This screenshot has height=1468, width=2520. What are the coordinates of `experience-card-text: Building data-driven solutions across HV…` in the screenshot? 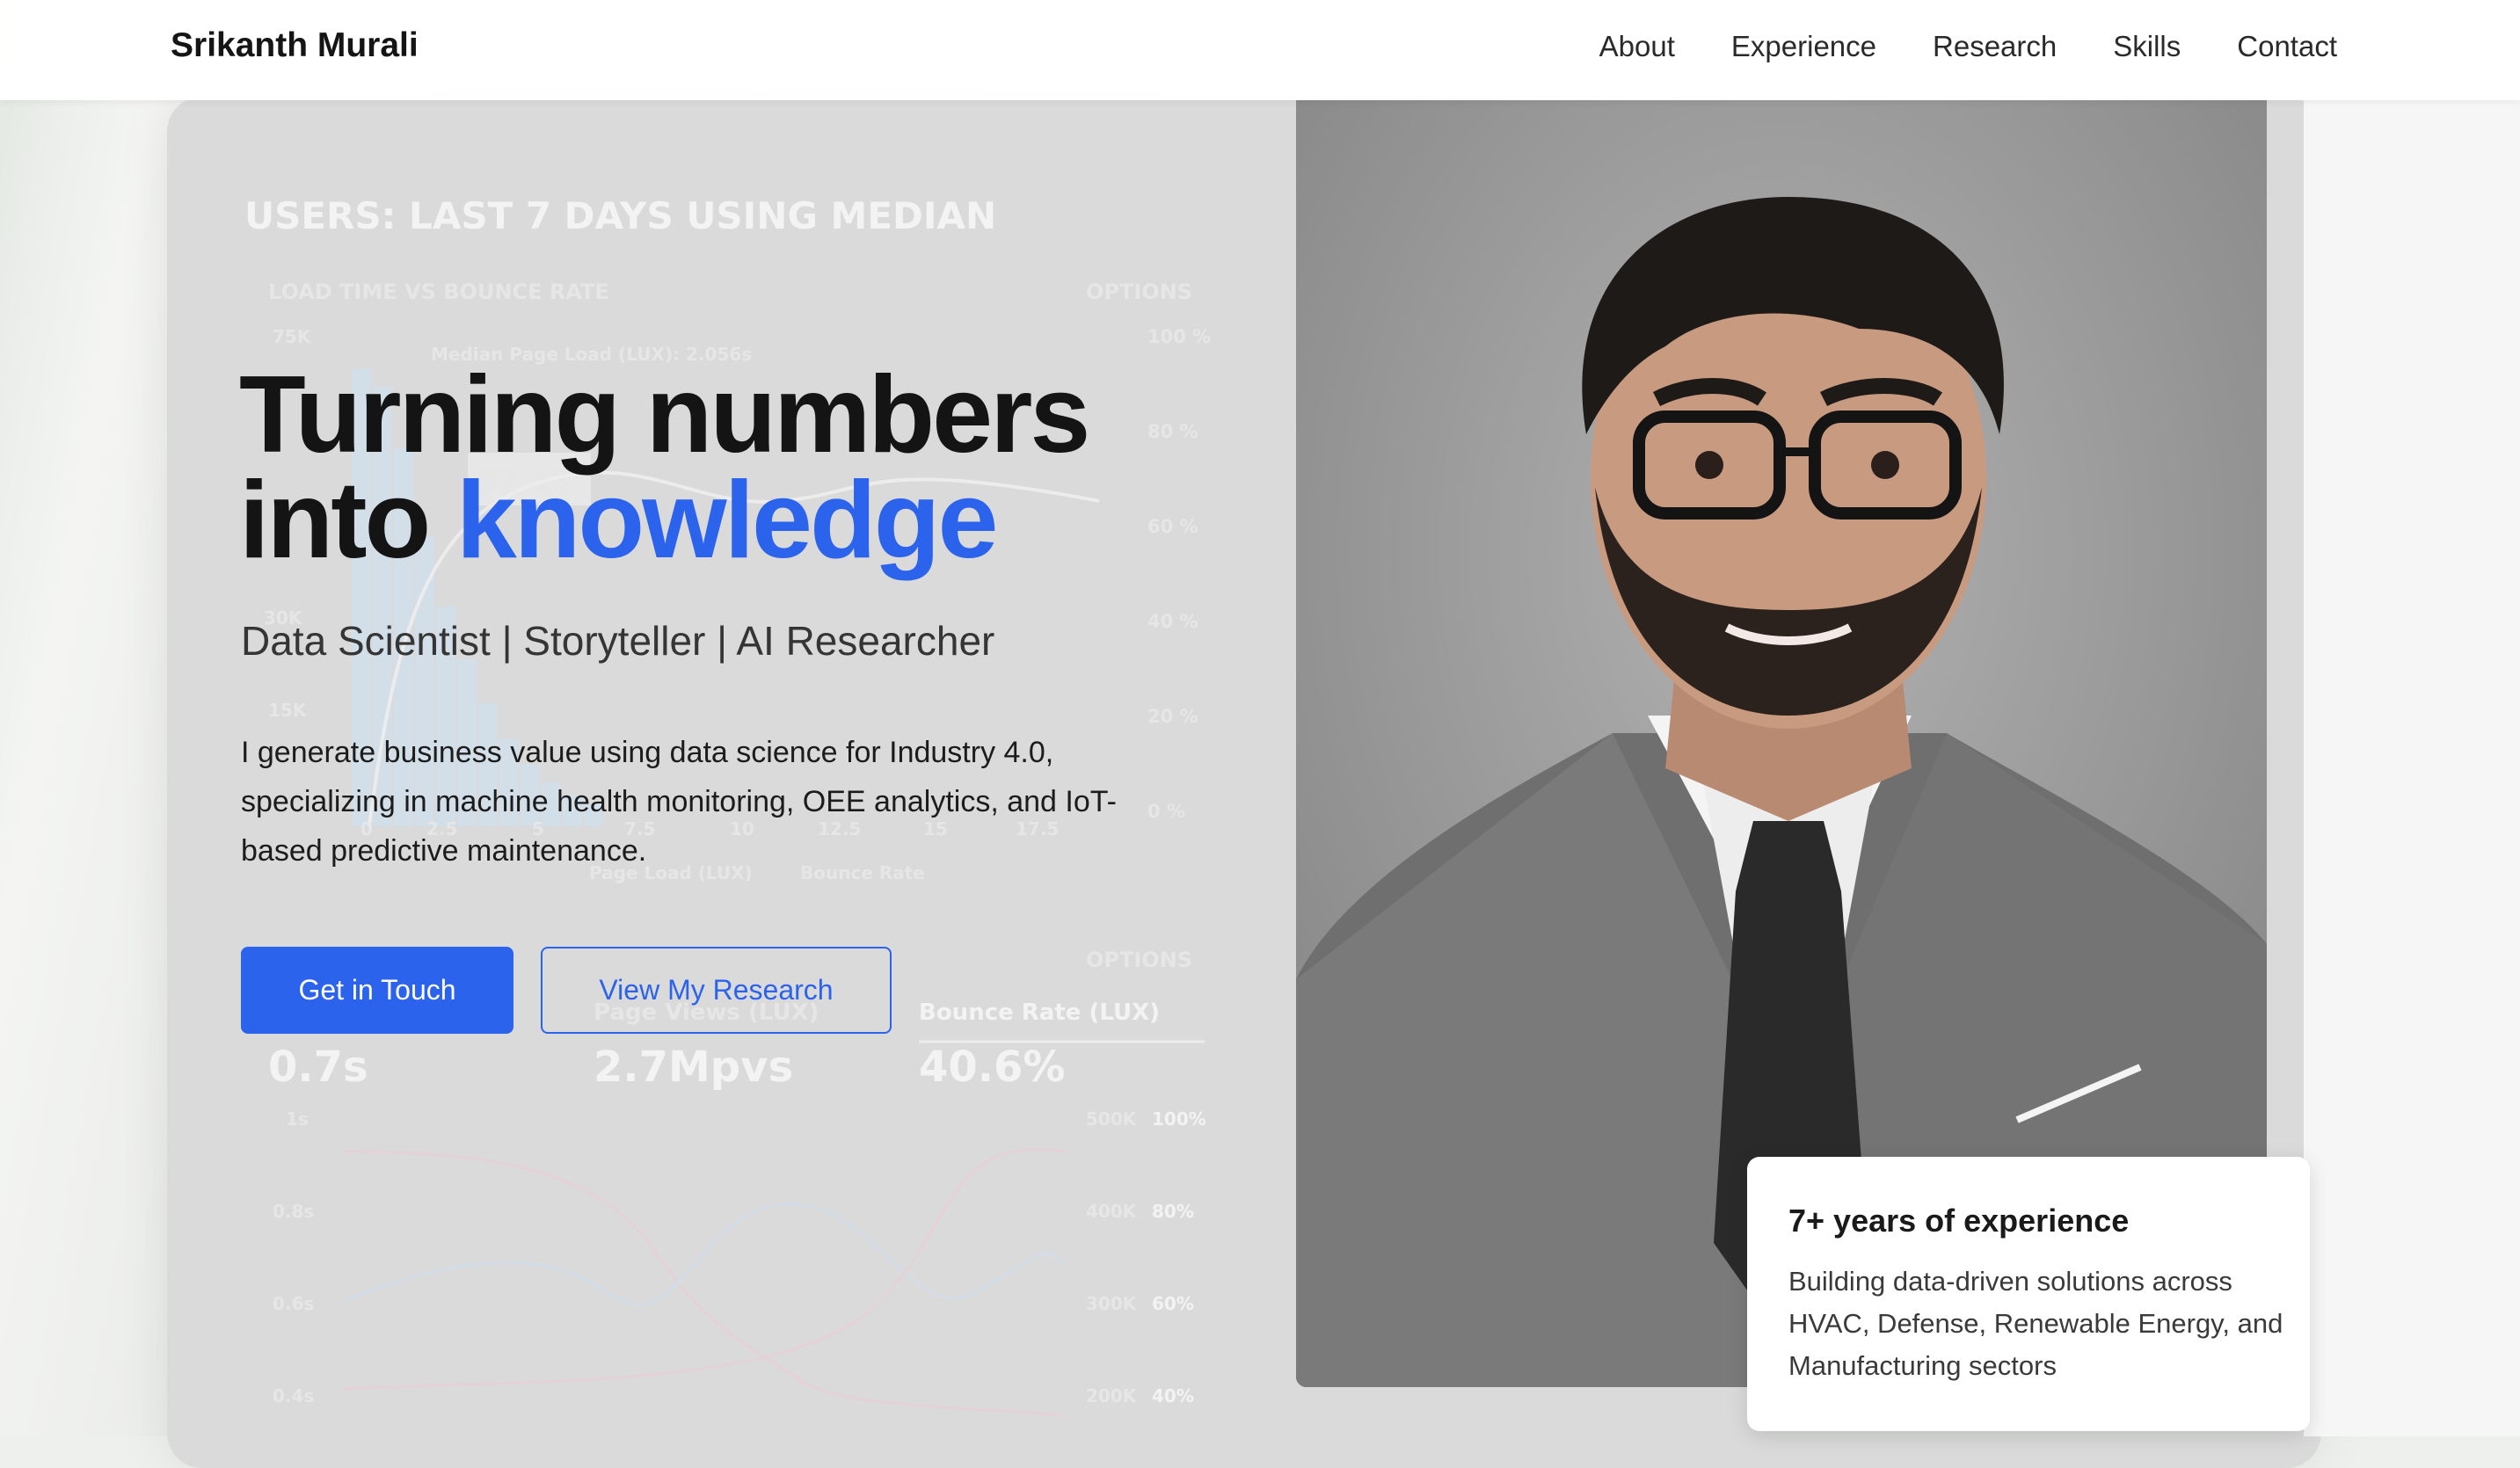 It's located at (2035, 1323).